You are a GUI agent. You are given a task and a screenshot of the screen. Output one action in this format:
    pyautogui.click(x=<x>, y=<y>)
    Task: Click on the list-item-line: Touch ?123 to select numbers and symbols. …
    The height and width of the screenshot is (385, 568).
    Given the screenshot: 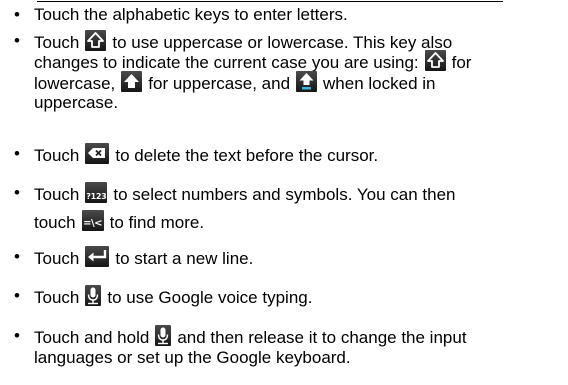 What is the action you would take?
    pyautogui.click(x=244, y=193)
    